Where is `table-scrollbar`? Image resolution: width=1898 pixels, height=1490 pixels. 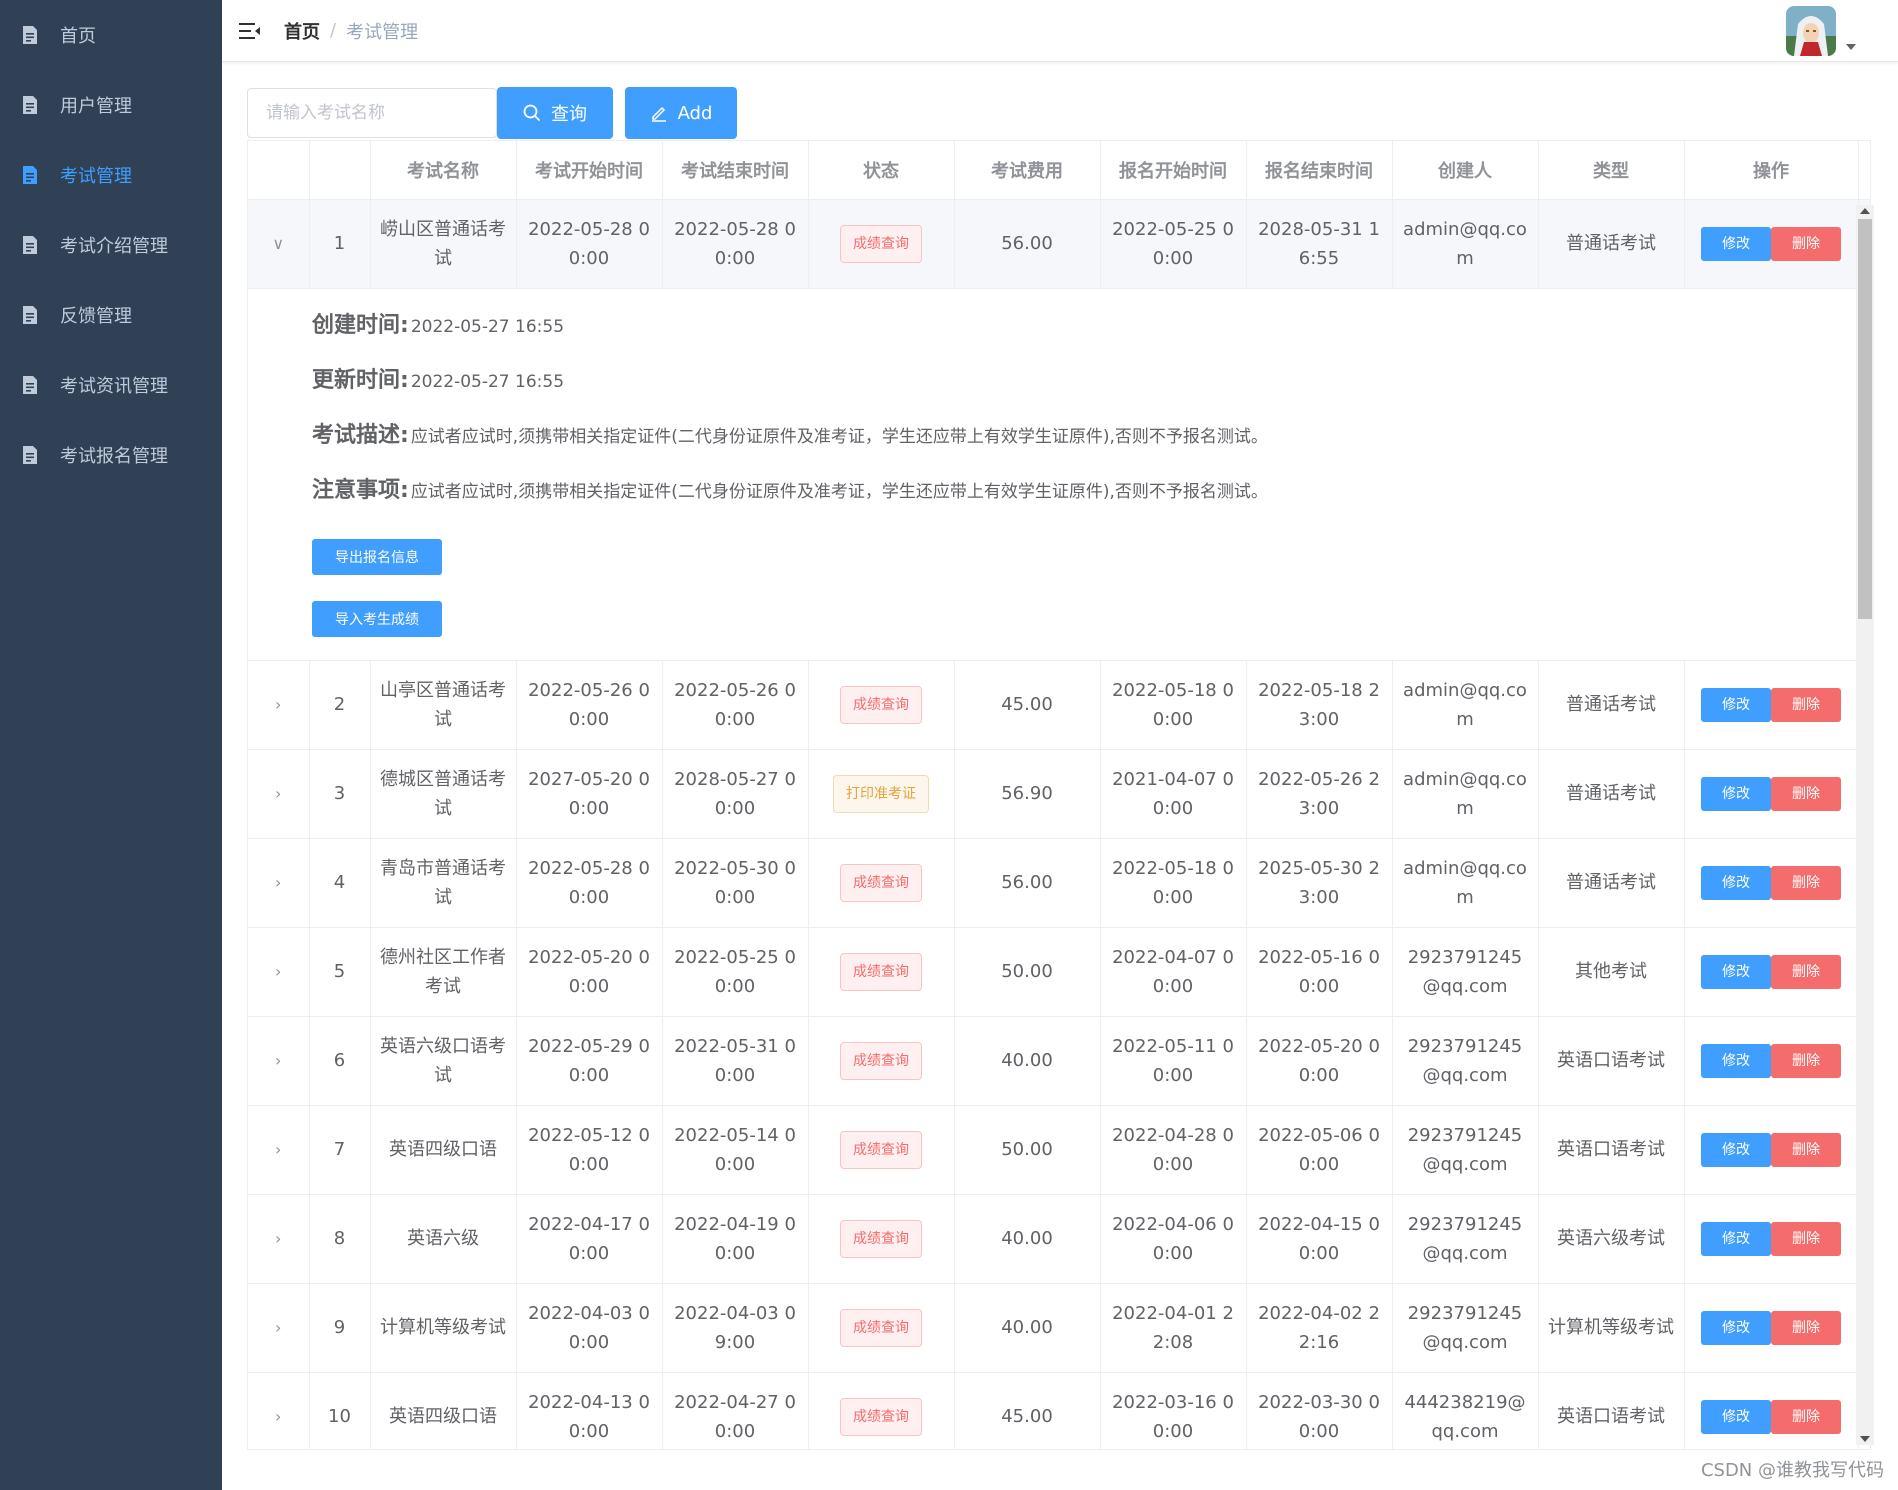
table-scrollbar is located at coordinates (1865, 825).